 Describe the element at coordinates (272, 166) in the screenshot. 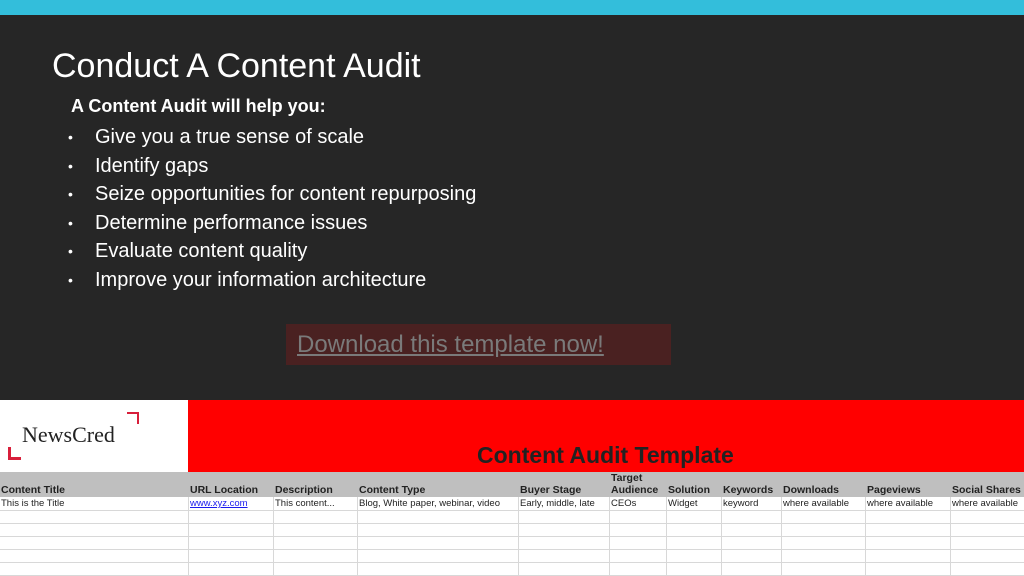

I see `list-item: • Identify gaps` at that location.